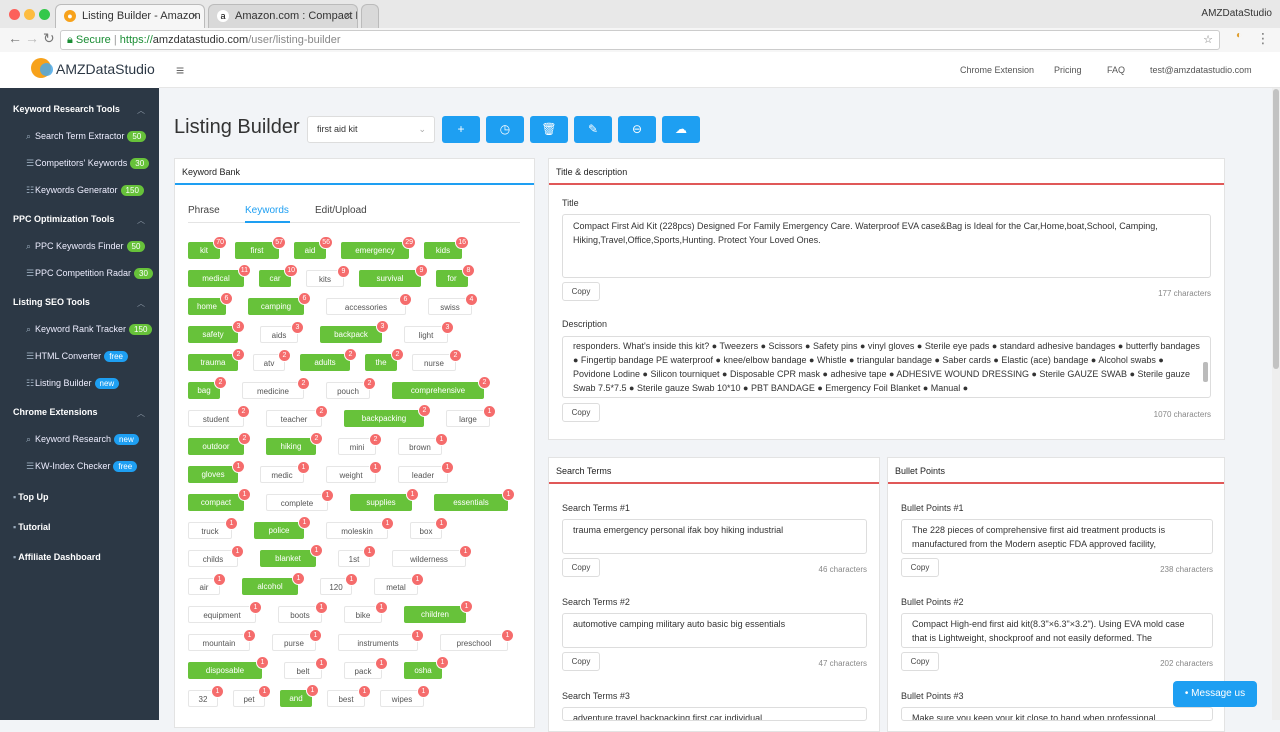 The height and width of the screenshot is (732, 1280). What do you see at coordinates (82, 439) in the screenshot?
I see `sidebar-item: ⌕Keyword Researchnew` at bounding box center [82, 439].